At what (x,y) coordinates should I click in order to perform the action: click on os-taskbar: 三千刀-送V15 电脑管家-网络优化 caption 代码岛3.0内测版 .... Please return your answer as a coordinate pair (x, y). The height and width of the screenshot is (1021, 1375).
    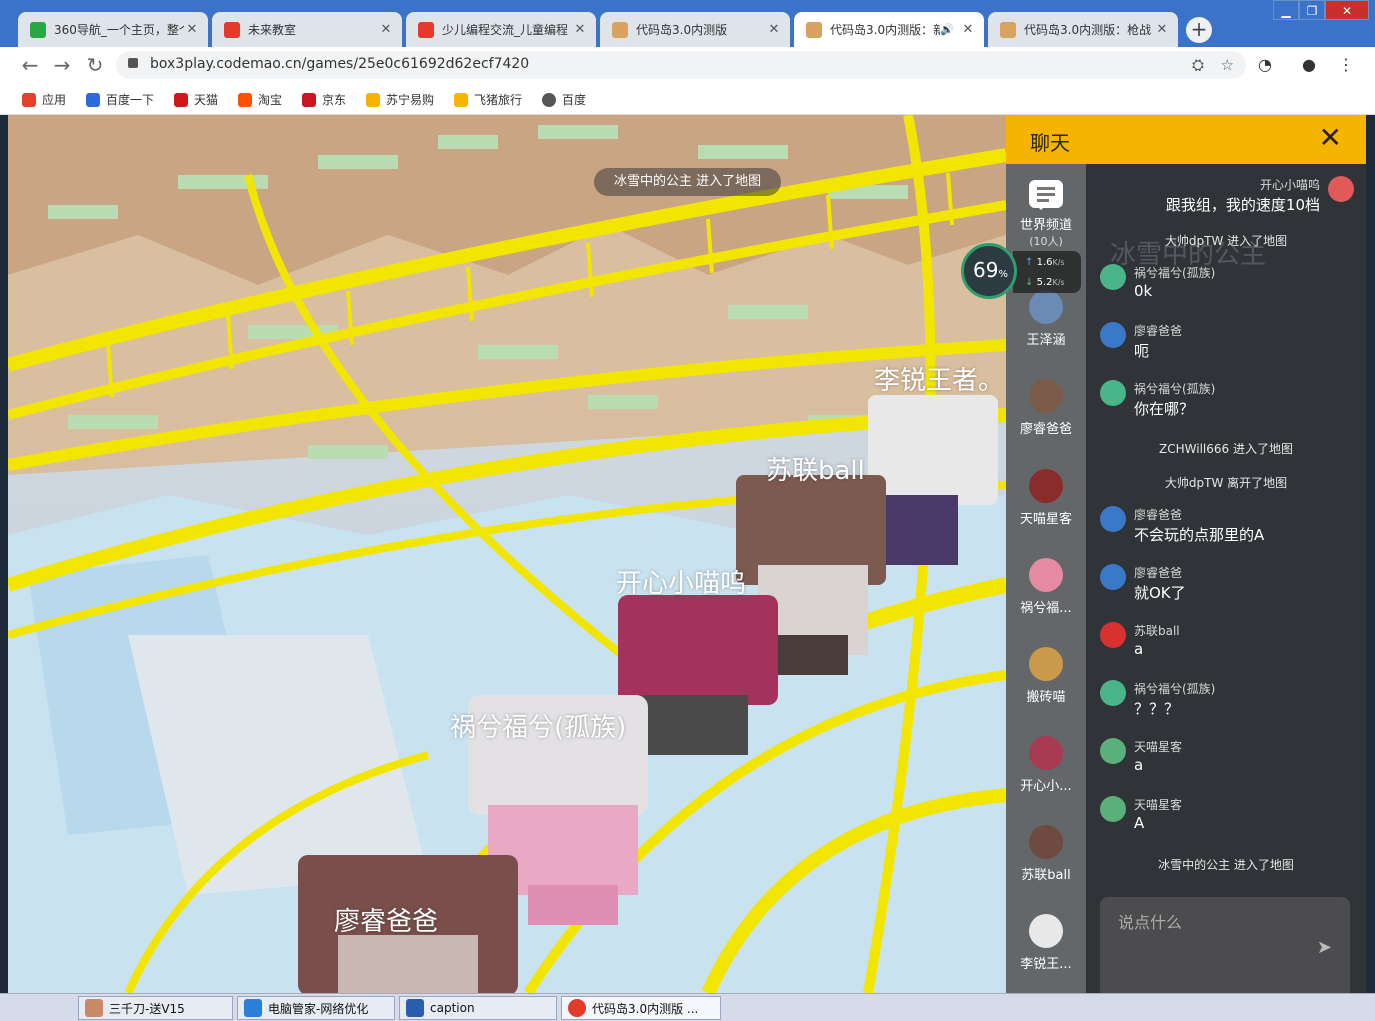
    Looking at the image, I should click on (687, 1007).